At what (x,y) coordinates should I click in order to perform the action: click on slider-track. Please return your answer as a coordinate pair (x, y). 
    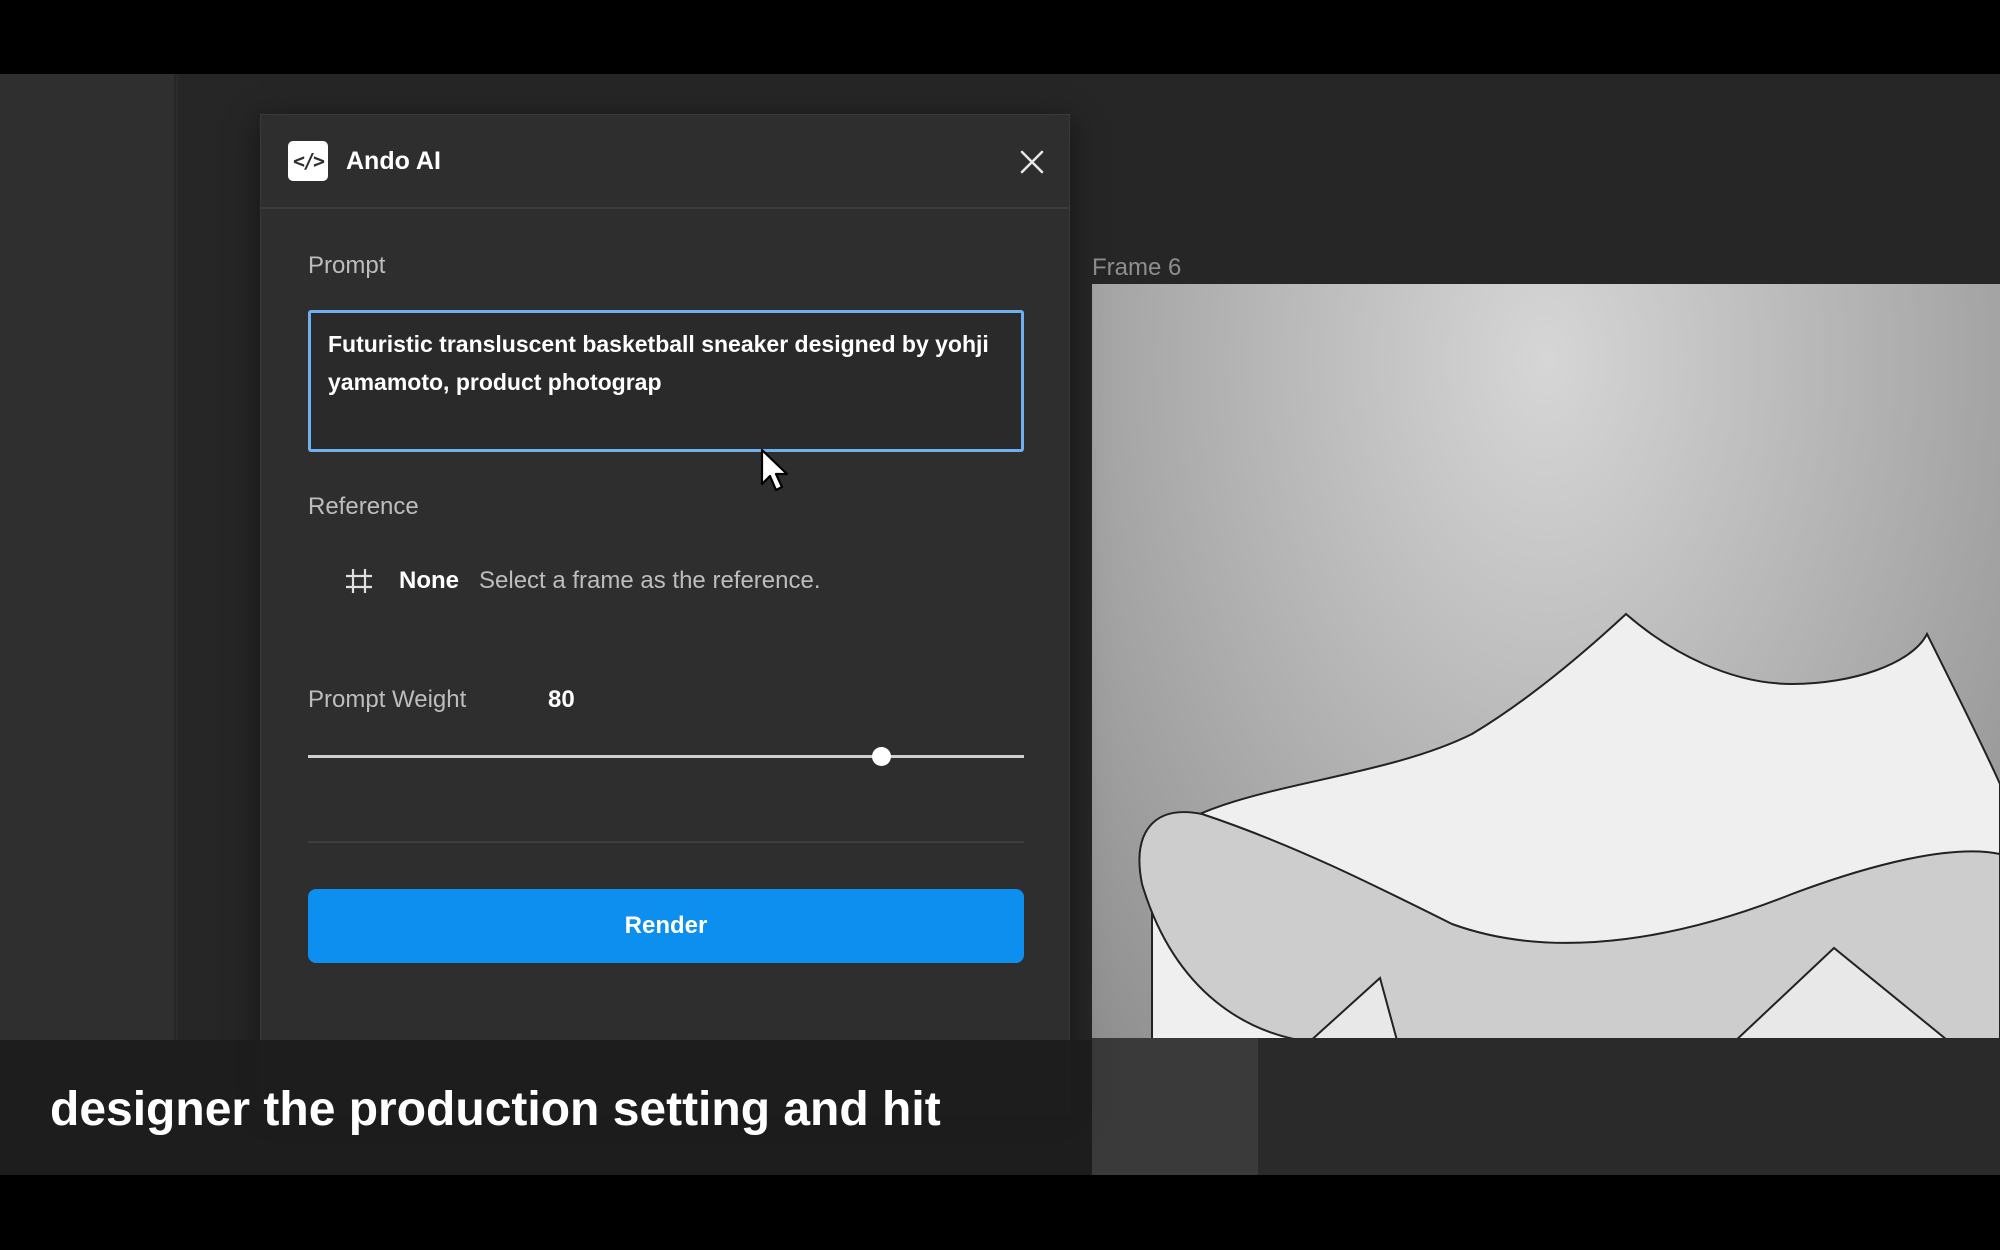
    Looking at the image, I should click on (666, 756).